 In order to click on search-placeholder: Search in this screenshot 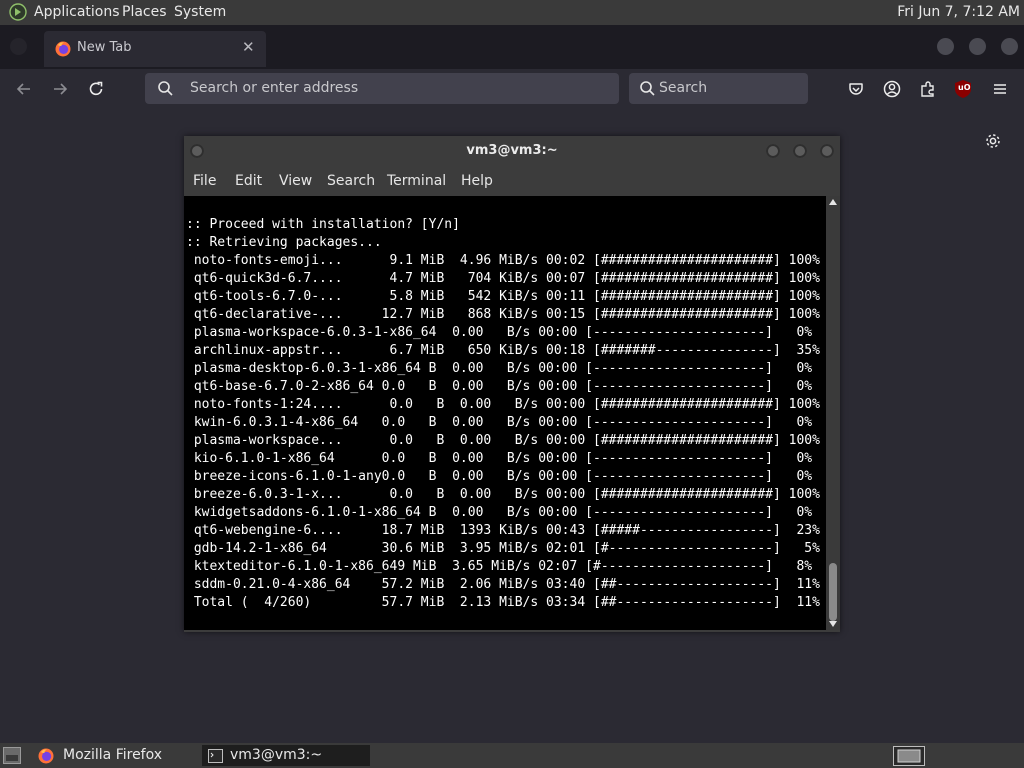, I will do `click(683, 88)`.